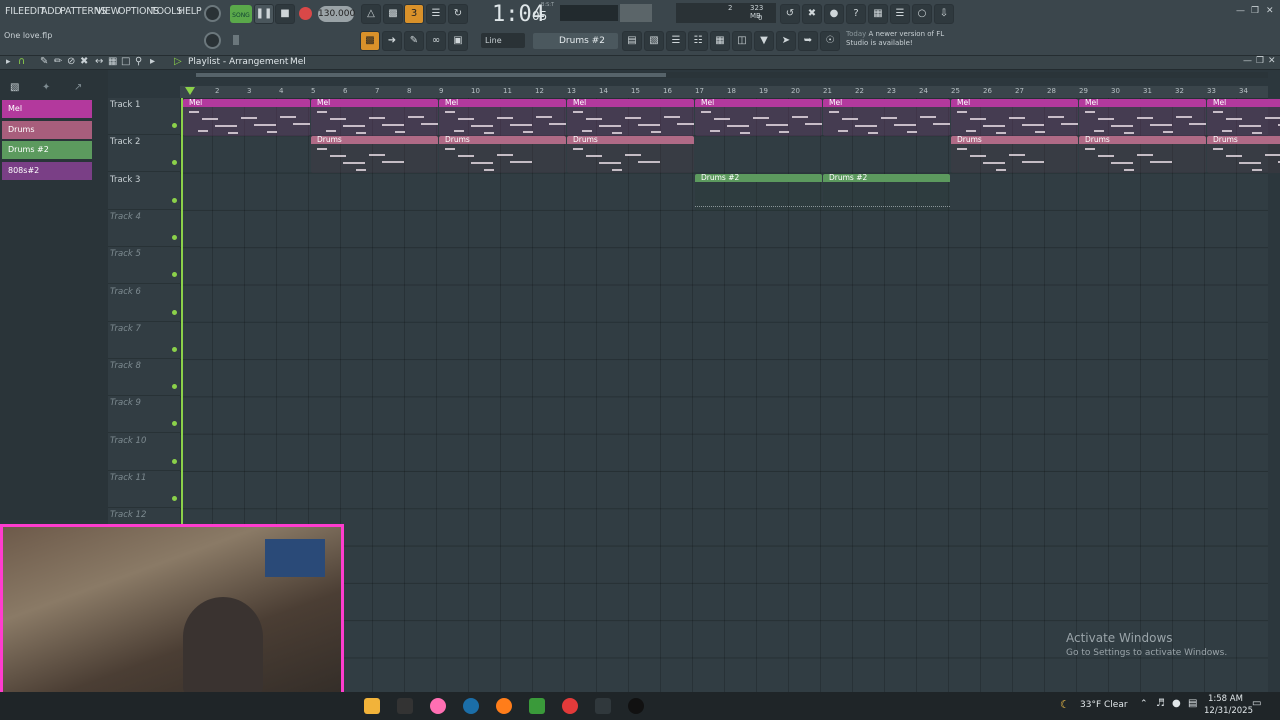 This screenshot has width=1280, height=720. What do you see at coordinates (1256, 703) in the screenshot?
I see `notification-icon: ▭` at bounding box center [1256, 703].